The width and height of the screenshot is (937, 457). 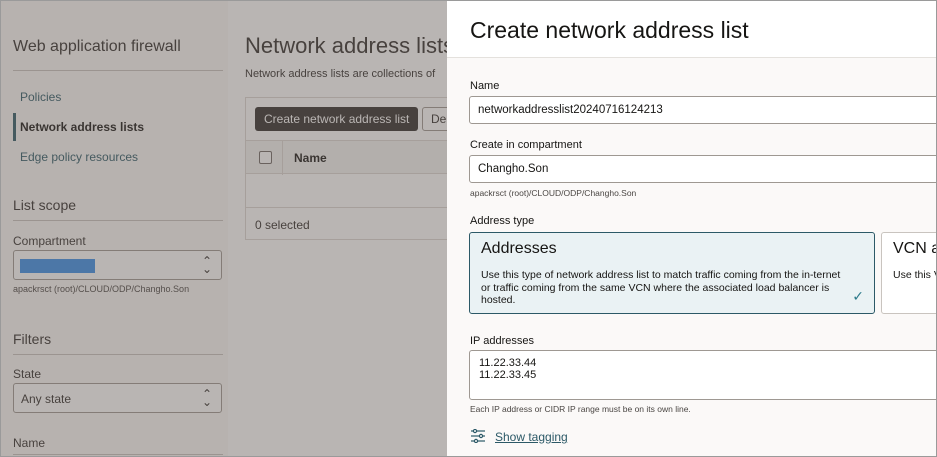 What do you see at coordinates (609, 30) in the screenshot?
I see `drawer-title: Create network address list` at bounding box center [609, 30].